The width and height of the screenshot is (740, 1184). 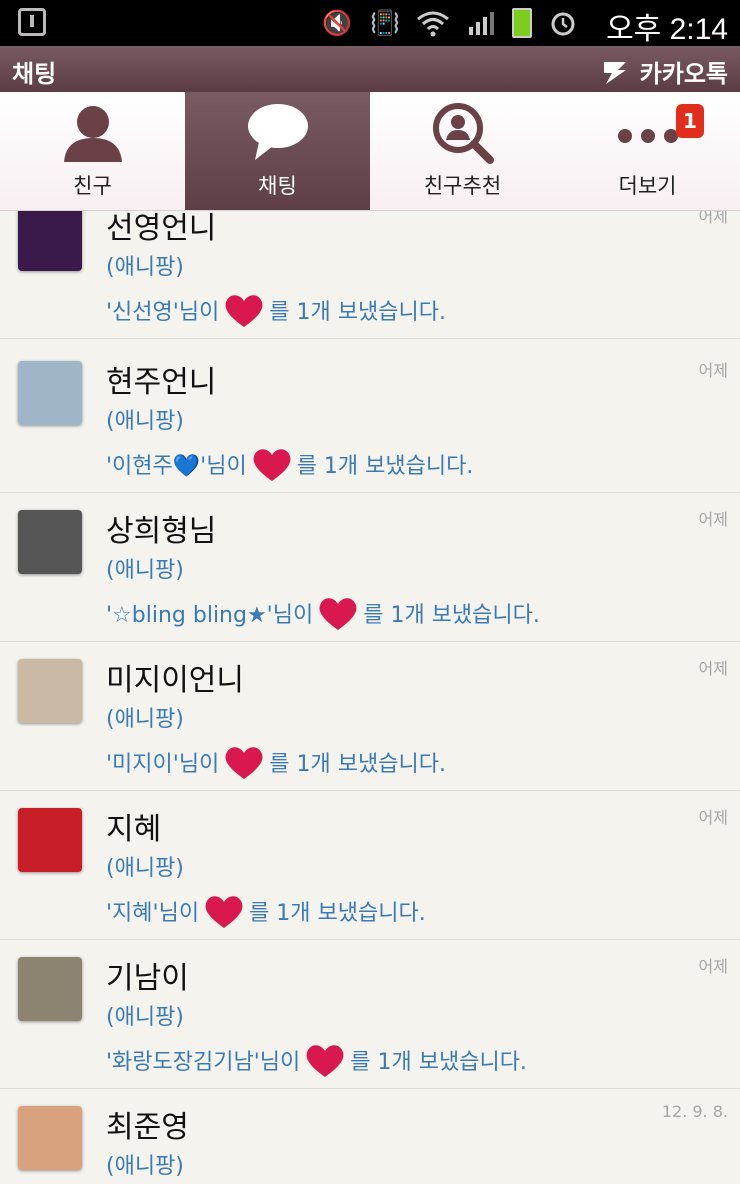 I want to click on chat-row: 지혜 (애니팡) '지혜'님이 를 1개 보냈습니다. 어제, so click(x=370, y=866).